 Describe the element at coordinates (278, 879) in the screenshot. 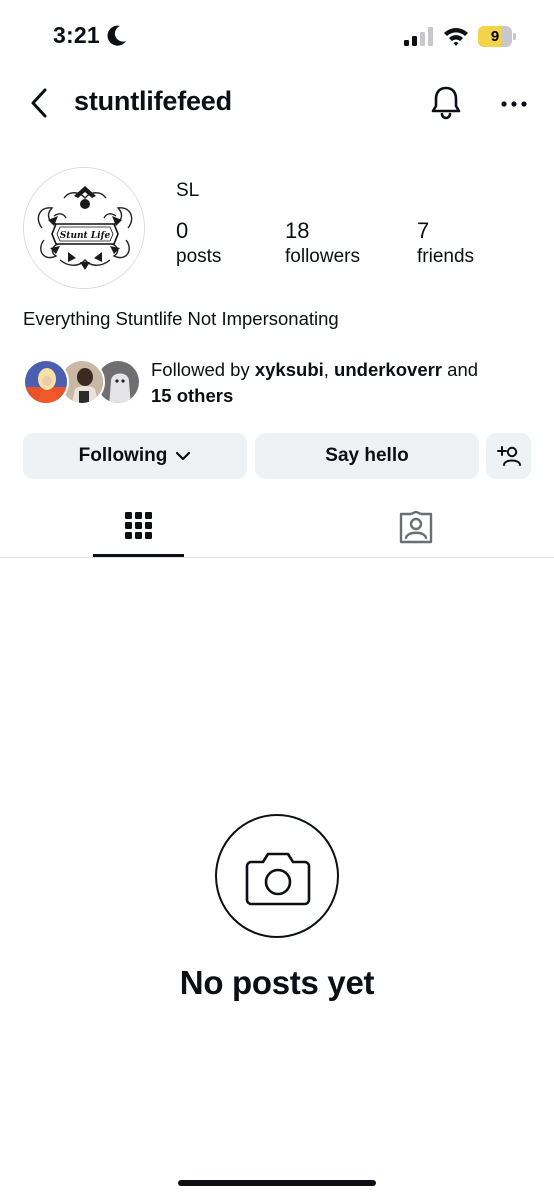

I see `camera-icon` at that location.